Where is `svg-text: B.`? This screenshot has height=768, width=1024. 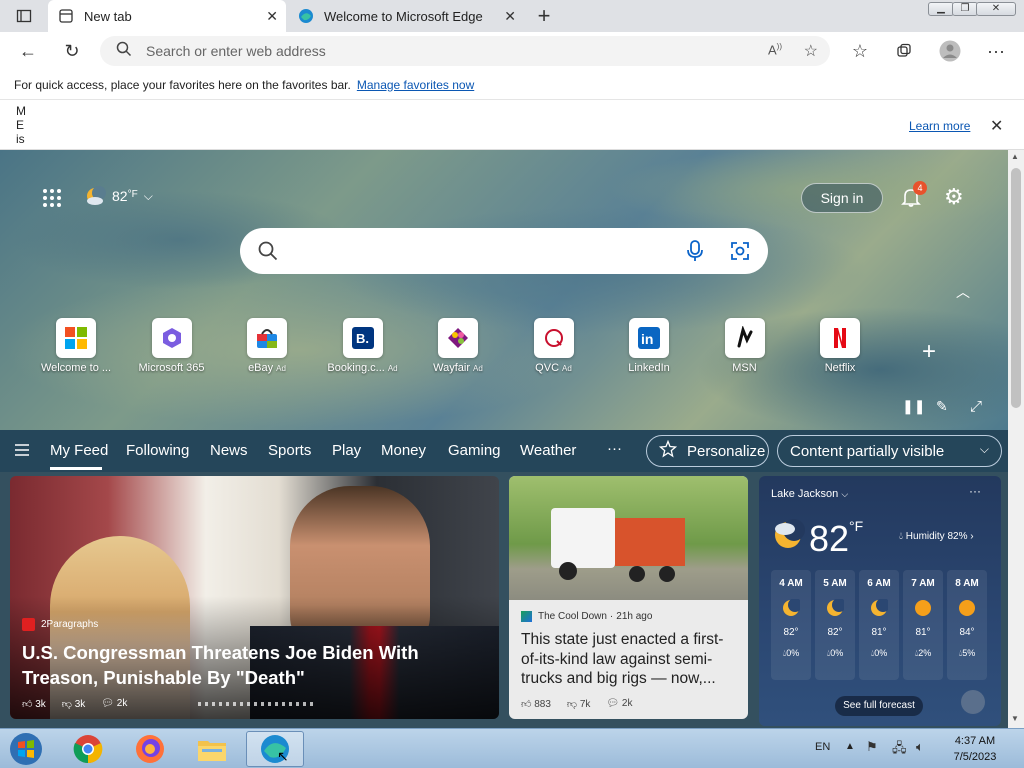 svg-text: B. is located at coordinates (362, 338).